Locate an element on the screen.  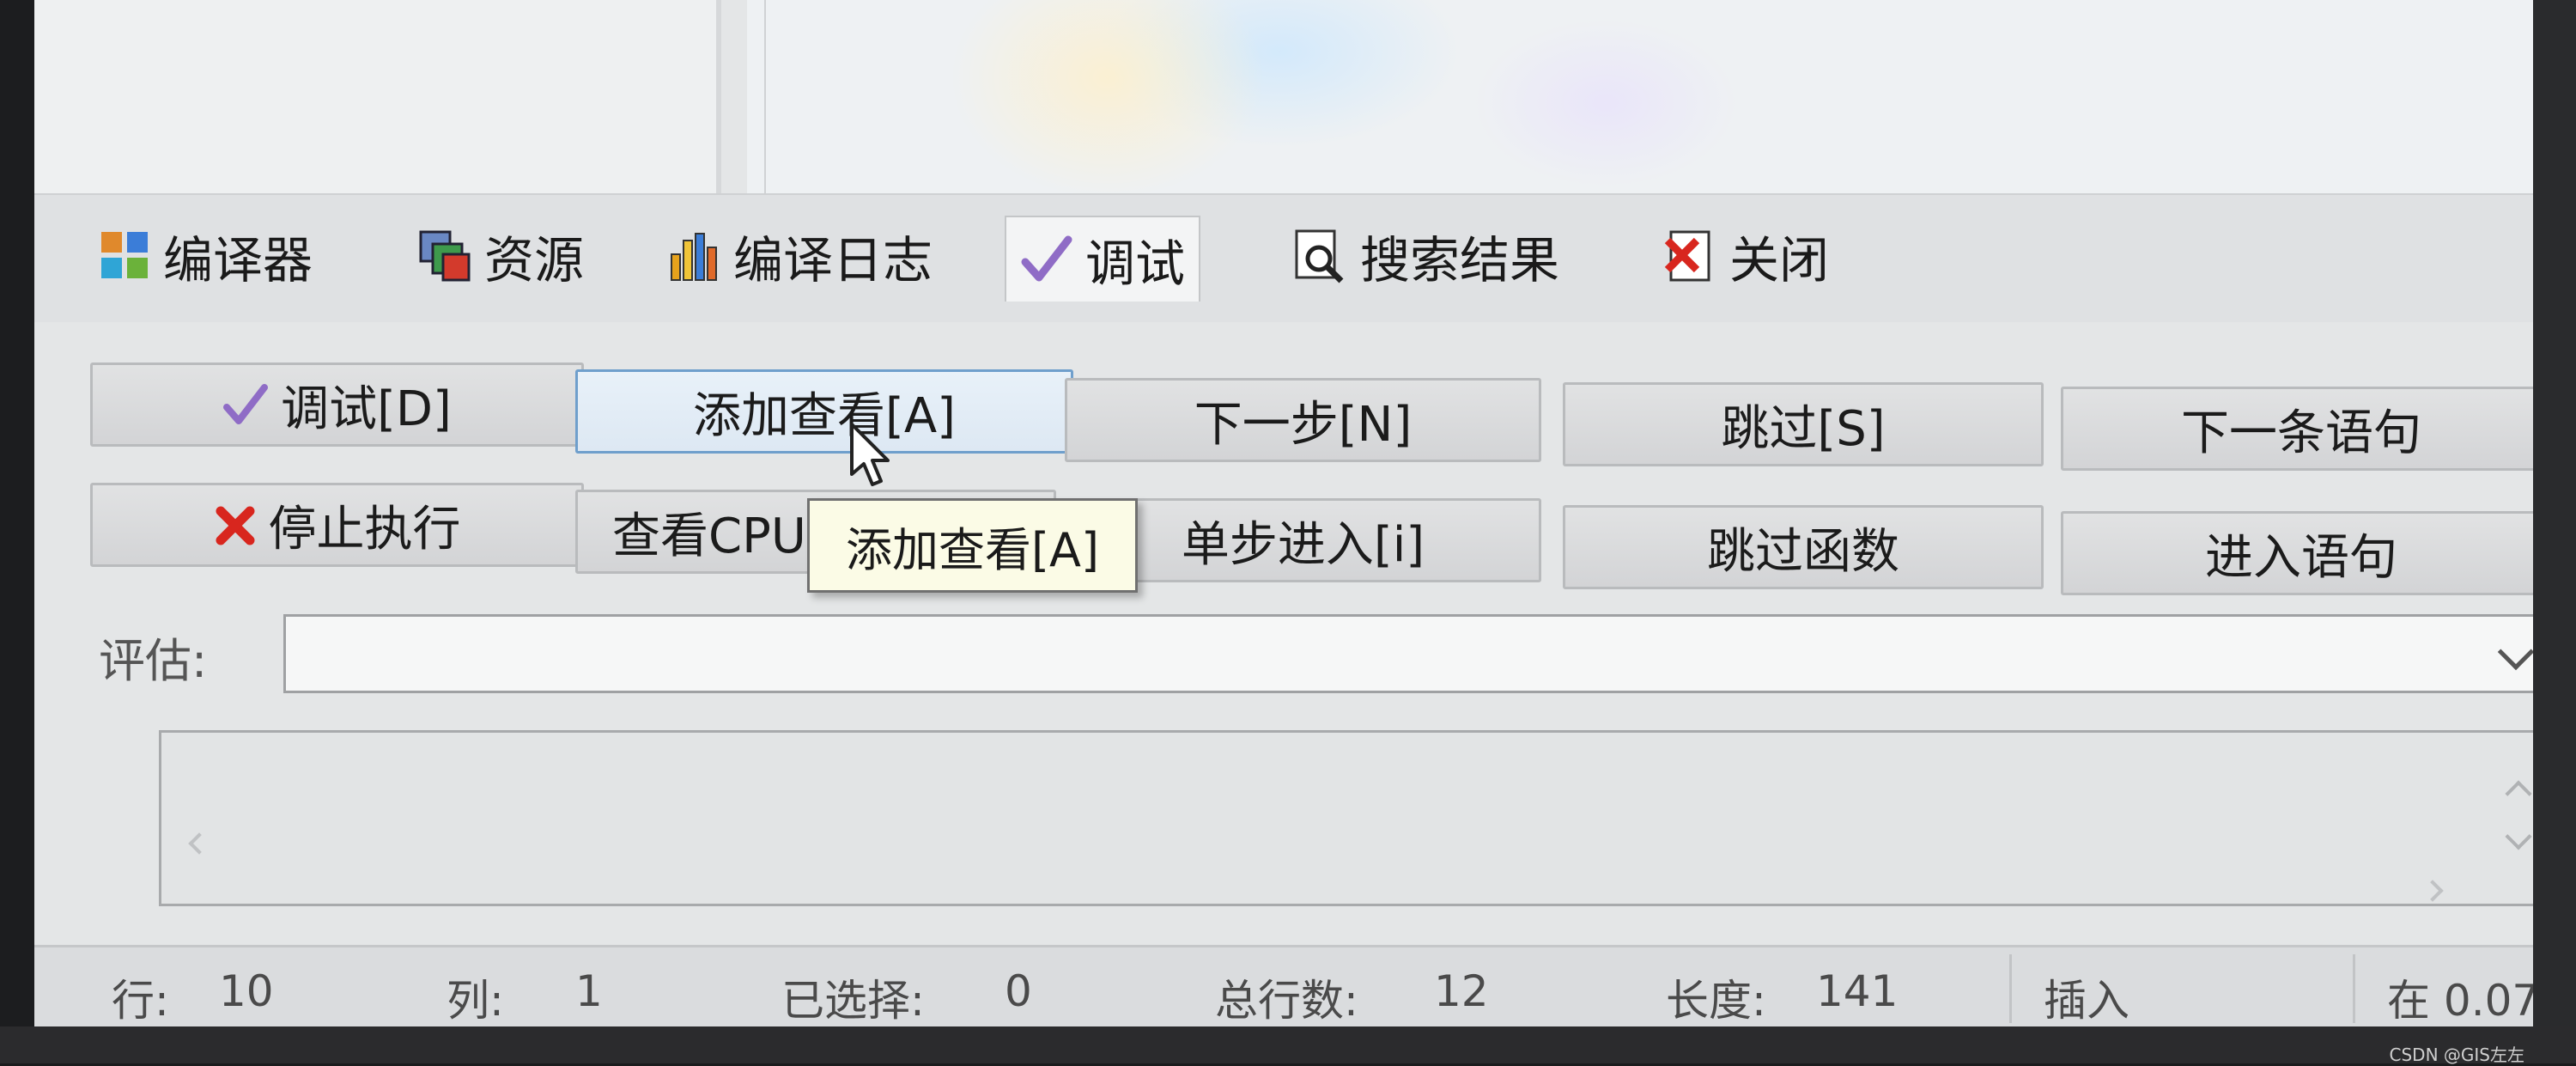
button-label: 跳过函数 is located at coordinates (1803, 551).